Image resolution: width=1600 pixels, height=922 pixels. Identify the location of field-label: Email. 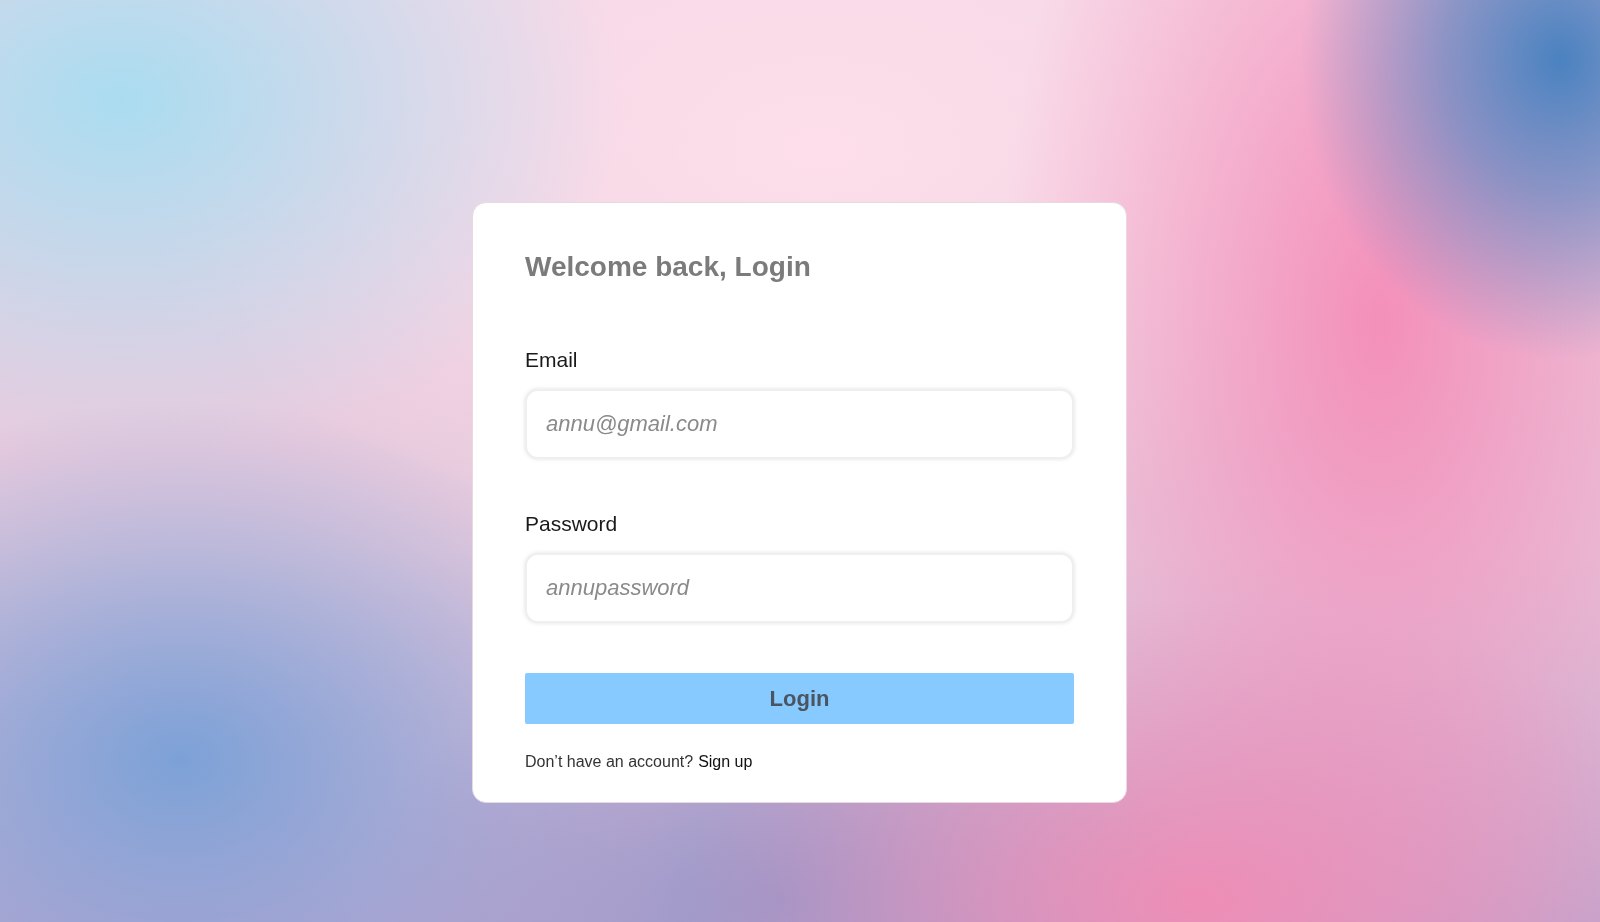
(551, 360).